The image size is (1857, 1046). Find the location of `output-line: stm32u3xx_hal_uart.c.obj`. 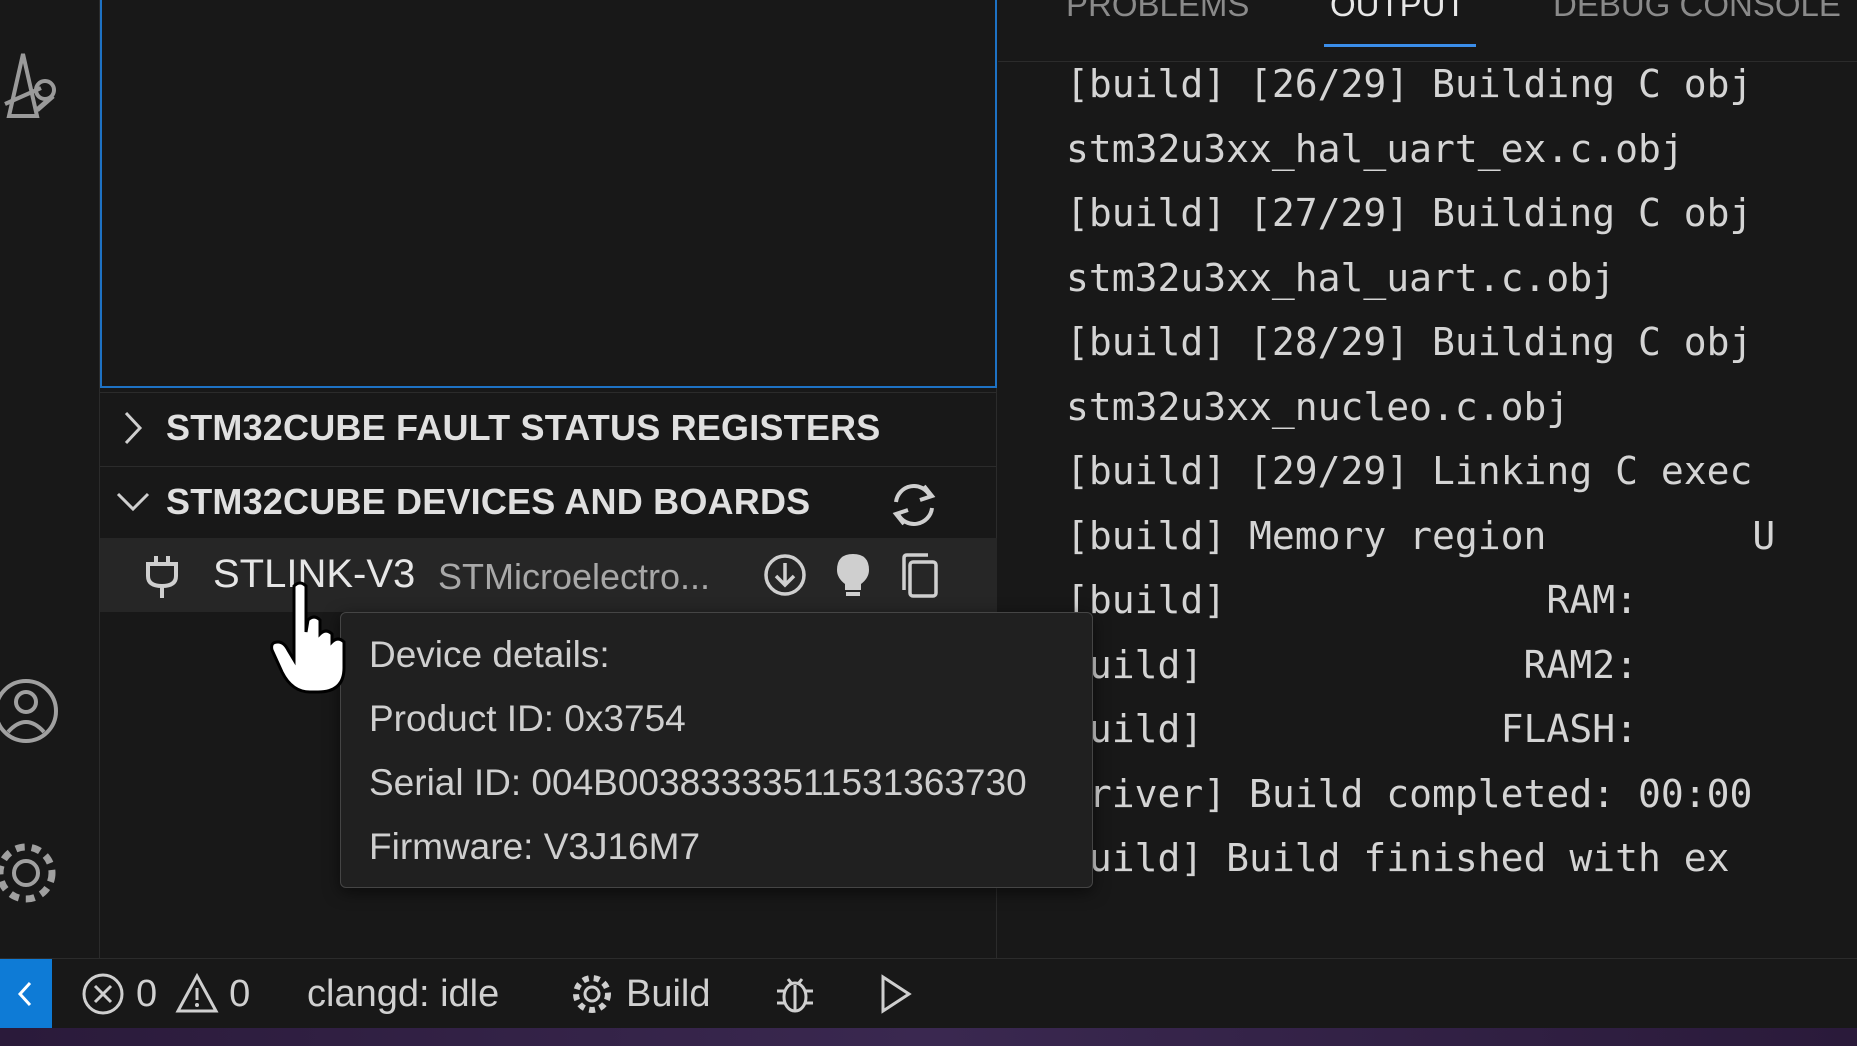

output-line: stm32u3xx_hal_uart.c.obj is located at coordinates (1341, 277).